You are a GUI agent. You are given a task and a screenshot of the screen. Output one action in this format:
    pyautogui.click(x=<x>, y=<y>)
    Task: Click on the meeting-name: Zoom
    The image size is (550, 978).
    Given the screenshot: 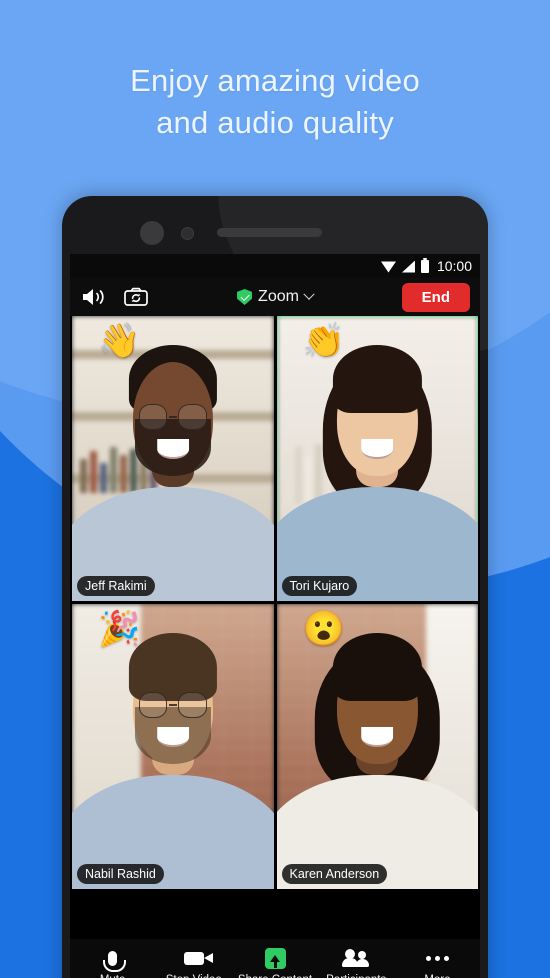 What is the action you would take?
    pyautogui.click(x=278, y=296)
    